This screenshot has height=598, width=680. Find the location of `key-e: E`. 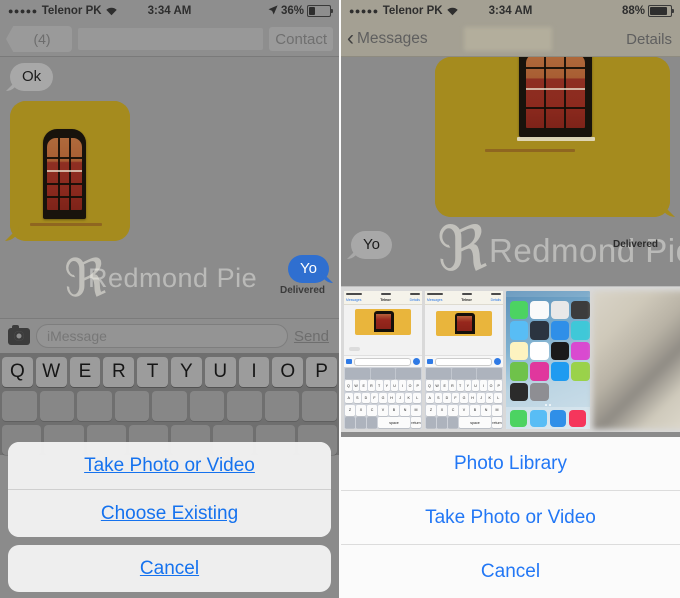

key-e: E is located at coordinates (85, 372).